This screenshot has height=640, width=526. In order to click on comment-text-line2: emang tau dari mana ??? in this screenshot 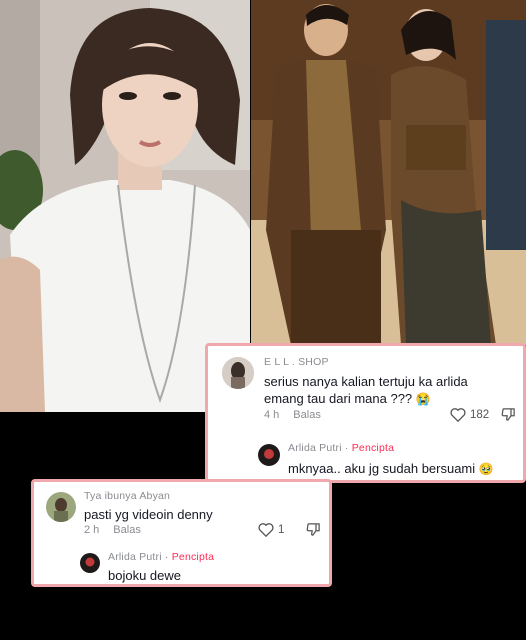, I will do `click(338, 398)`.